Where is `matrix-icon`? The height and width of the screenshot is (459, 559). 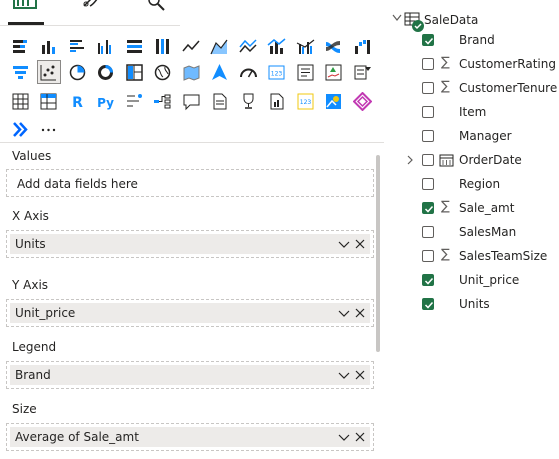 matrix-icon is located at coordinates (49, 101).